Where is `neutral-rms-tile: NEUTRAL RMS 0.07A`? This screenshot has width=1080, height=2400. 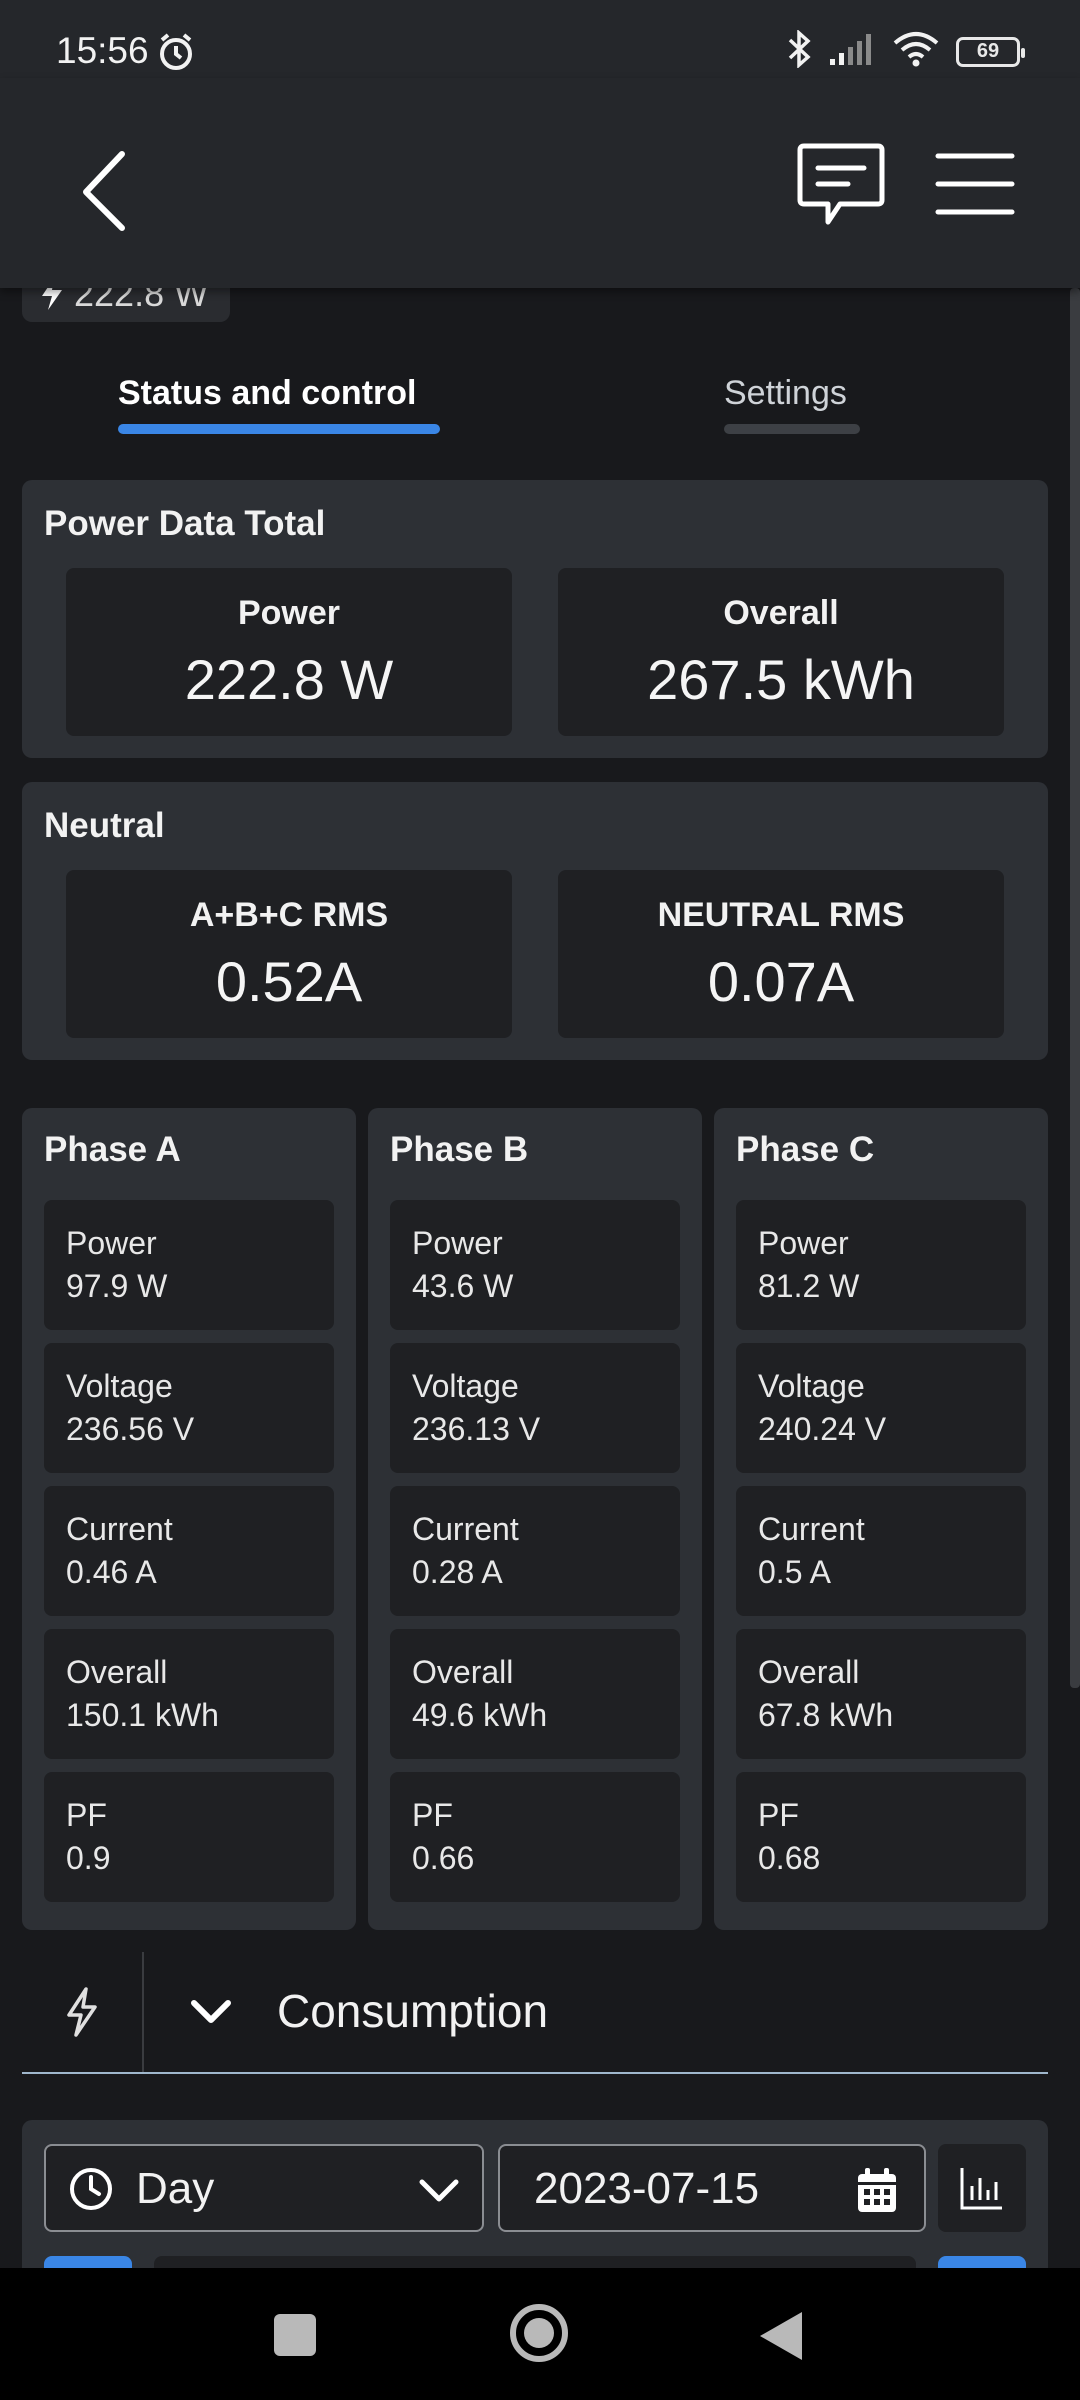
neutral-rms-tile: NEUTRAL RMS 0.07A is located at coordinates (781, 954).